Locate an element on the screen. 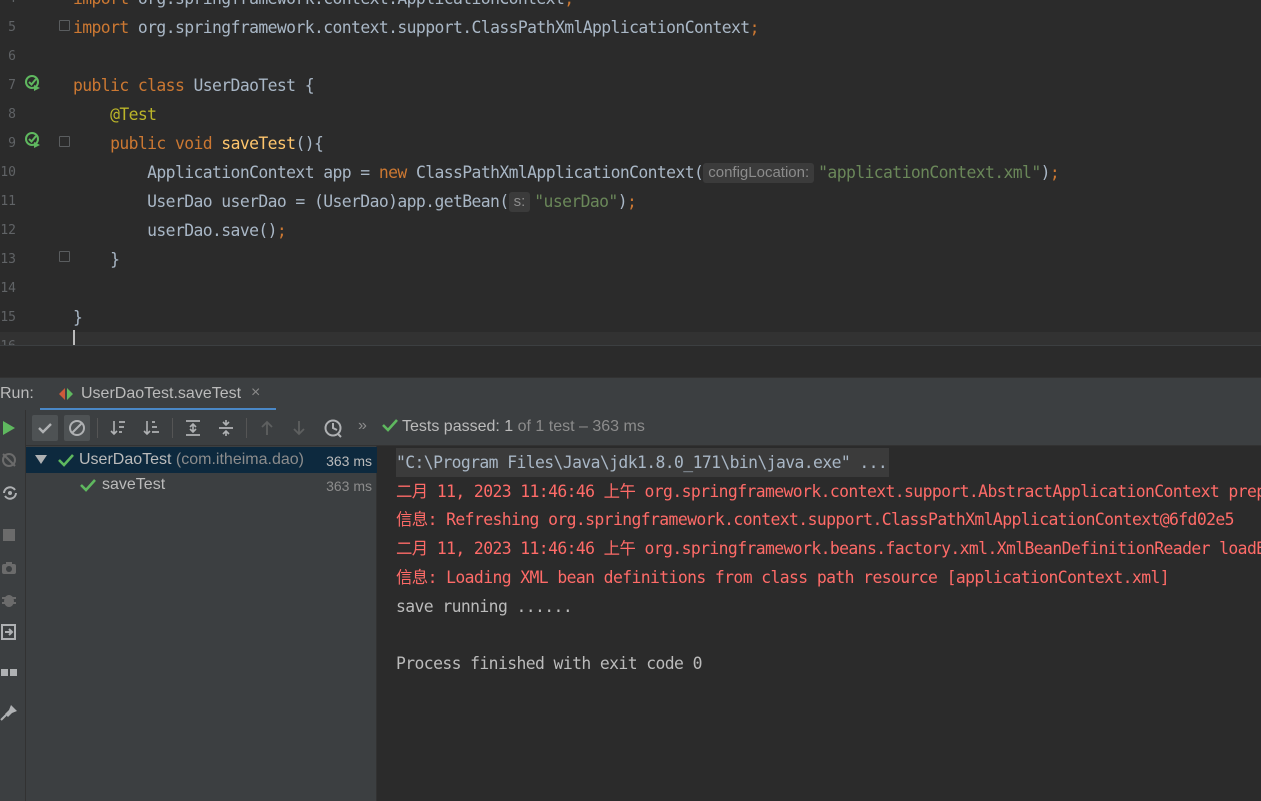 The height and width of the screenshot is (801, 1261). test-status: Tests passed: 1 of 1 test – 363 ms is located at coordinates (513, 427).